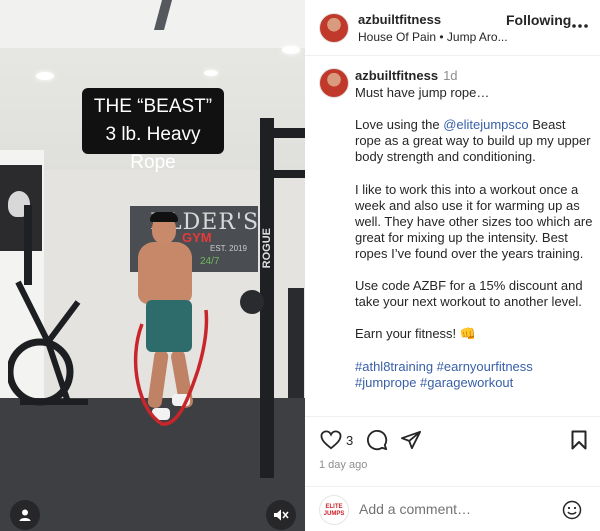 Image resolution: width=600 pixels, height=531 pixels. What do you see at coordinates (396, 75) in the screenshot?
I see `caption-username: azbuiltfitness` at bounding box center [396, 75].